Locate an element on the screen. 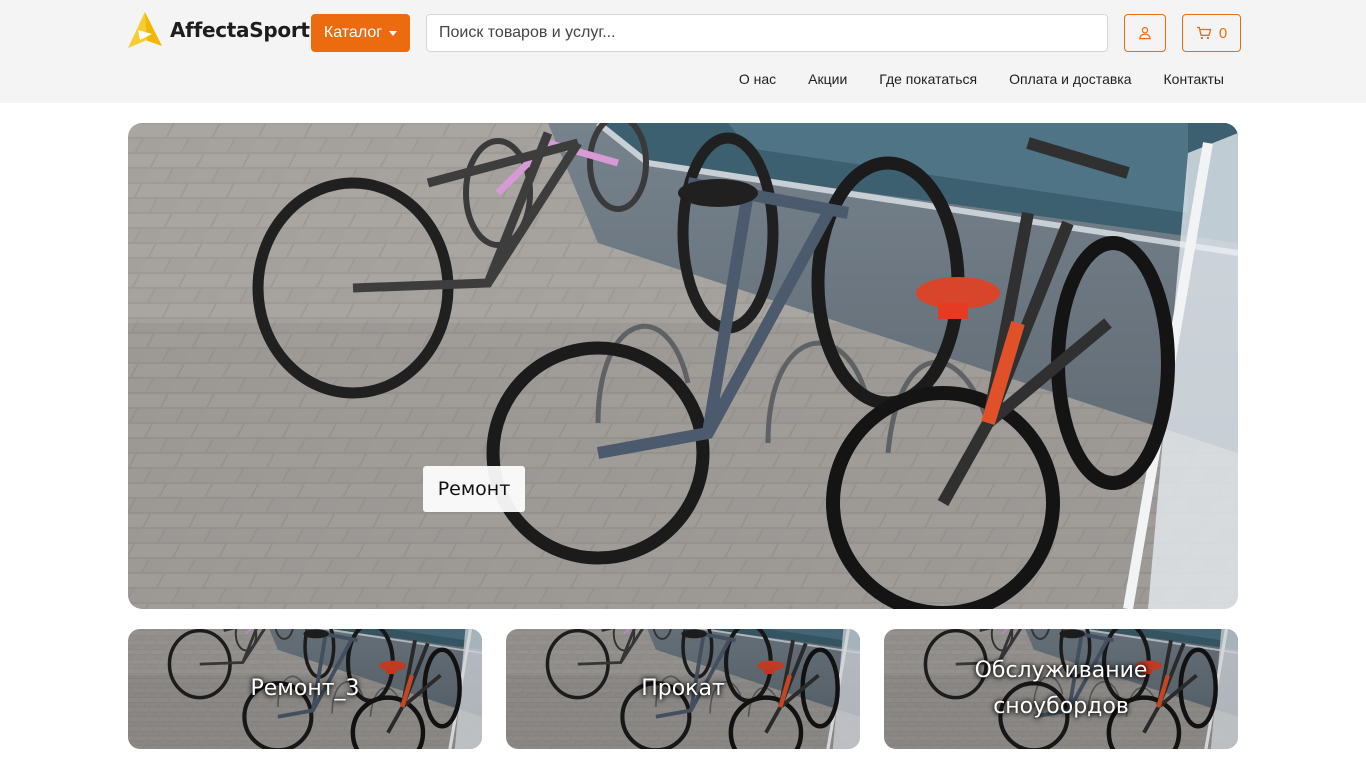  nav-link-where-to-ride: Где покататься is located at coordinates (928, 79).